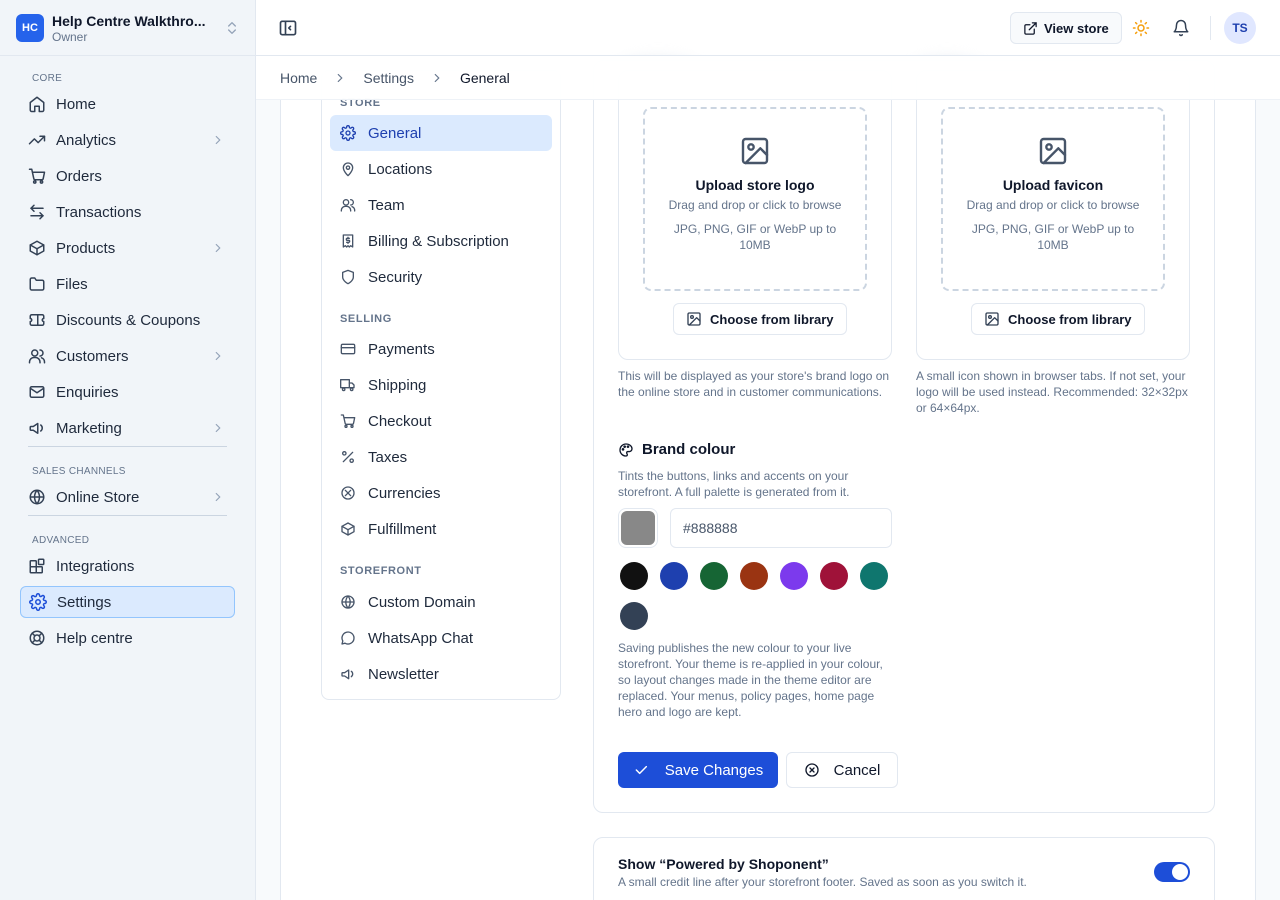 The height and width of the screenshot is (900, 1280). I want to click on sidebar-item-label: Products, so click(86, 248).